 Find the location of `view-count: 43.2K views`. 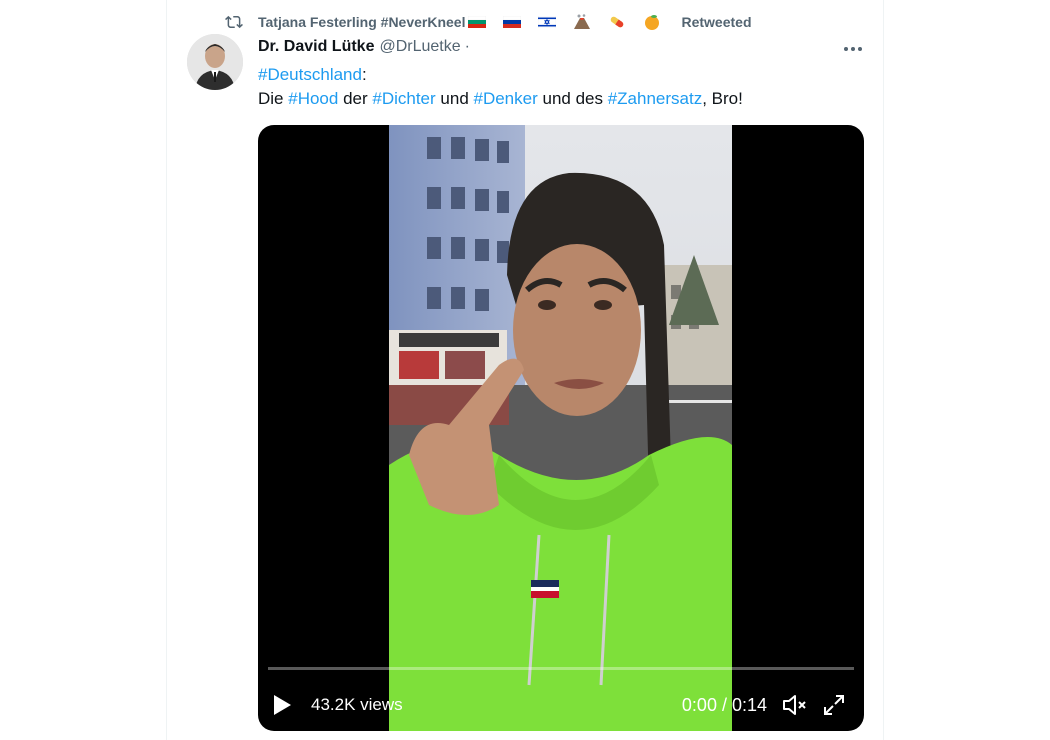

view-count: 43.2K views is located at coordinates (357, 704).